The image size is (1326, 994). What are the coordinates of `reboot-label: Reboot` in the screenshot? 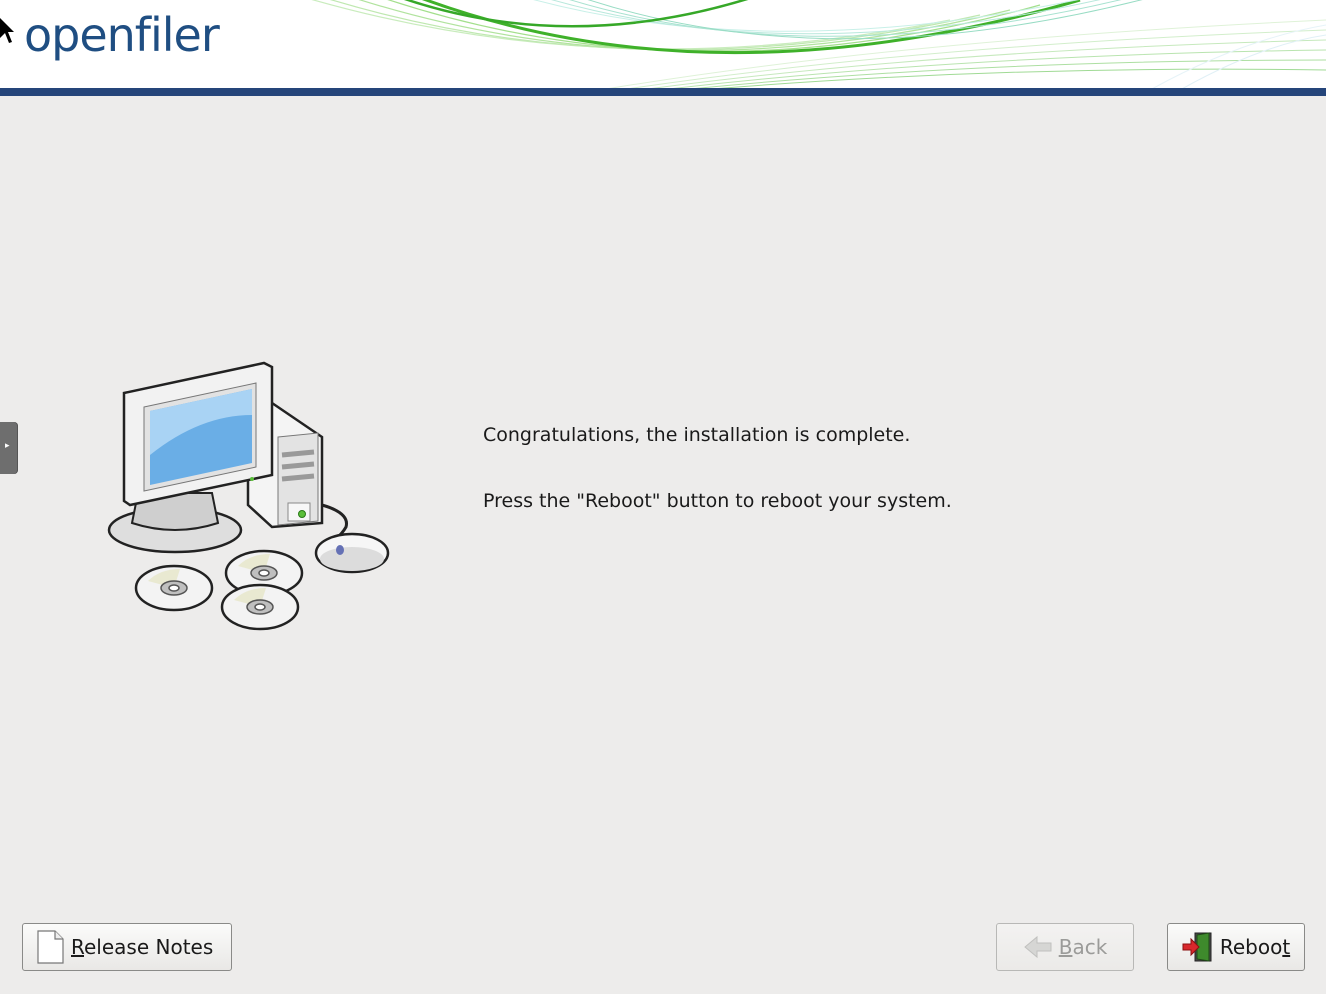 It's located at (1255, 947).